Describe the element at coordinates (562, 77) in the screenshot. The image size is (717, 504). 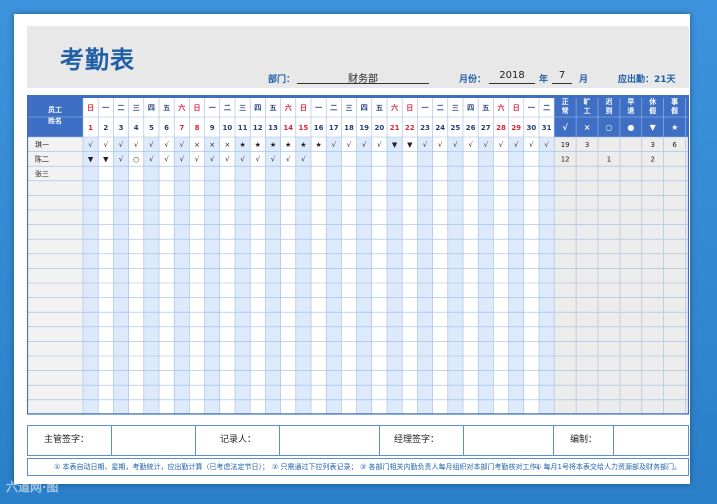
I see `month-value: 7` at that location.